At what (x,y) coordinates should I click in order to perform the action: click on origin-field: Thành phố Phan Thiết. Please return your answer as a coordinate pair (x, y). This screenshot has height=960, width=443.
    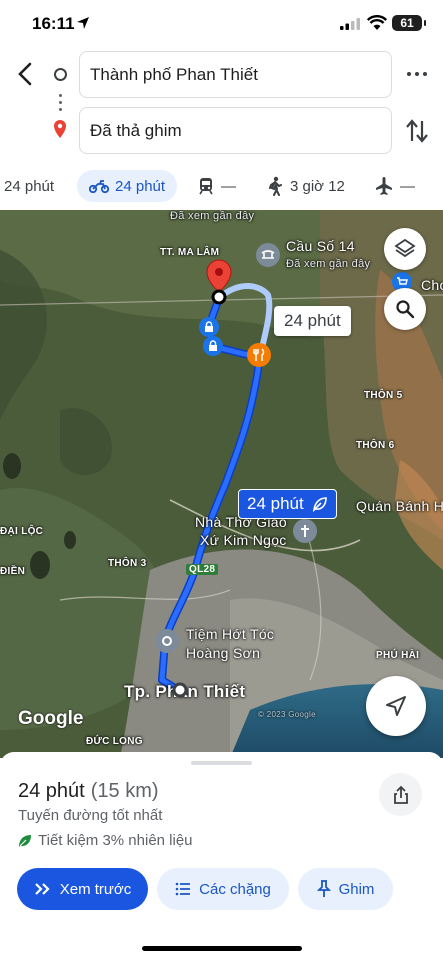
    Looking at the image, I should click on (235, 74).